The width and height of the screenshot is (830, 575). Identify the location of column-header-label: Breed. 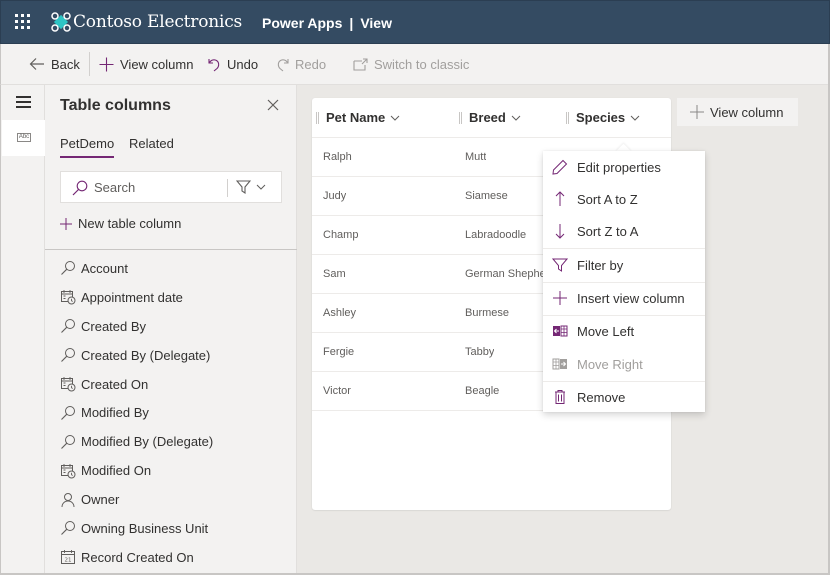
(487, 117).